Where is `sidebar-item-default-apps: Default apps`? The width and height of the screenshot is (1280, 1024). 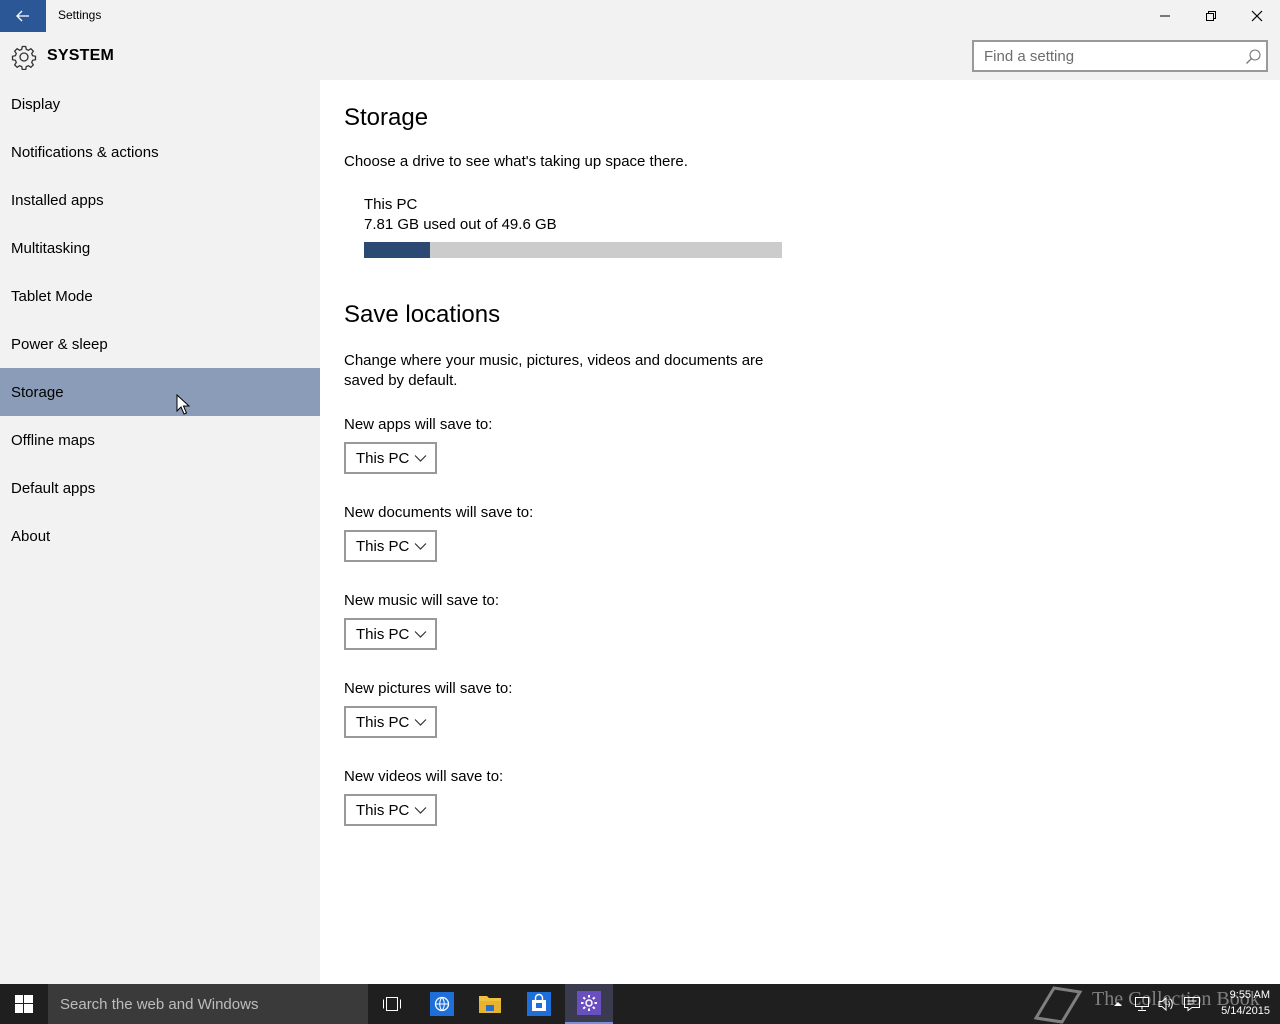
sidebar-item-default-apps: Default apps is located at coordinates (160, 488).